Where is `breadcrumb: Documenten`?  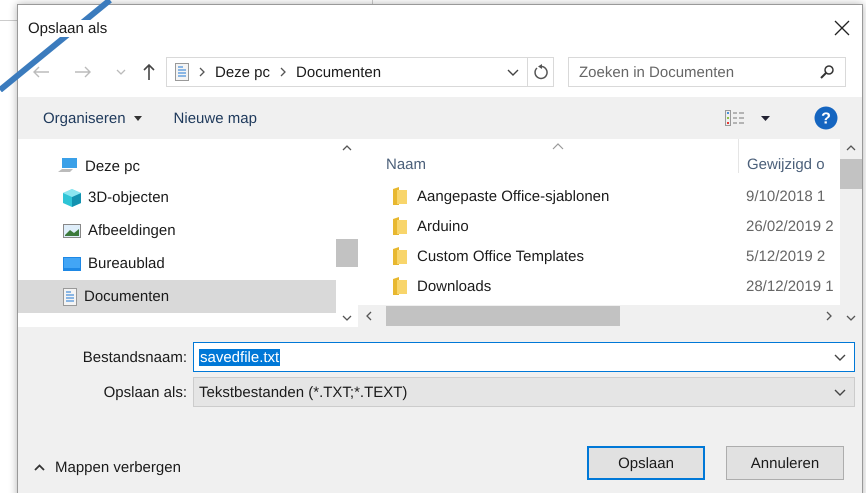 breadcrumb: Documenten is located at coordinates (339, 72).